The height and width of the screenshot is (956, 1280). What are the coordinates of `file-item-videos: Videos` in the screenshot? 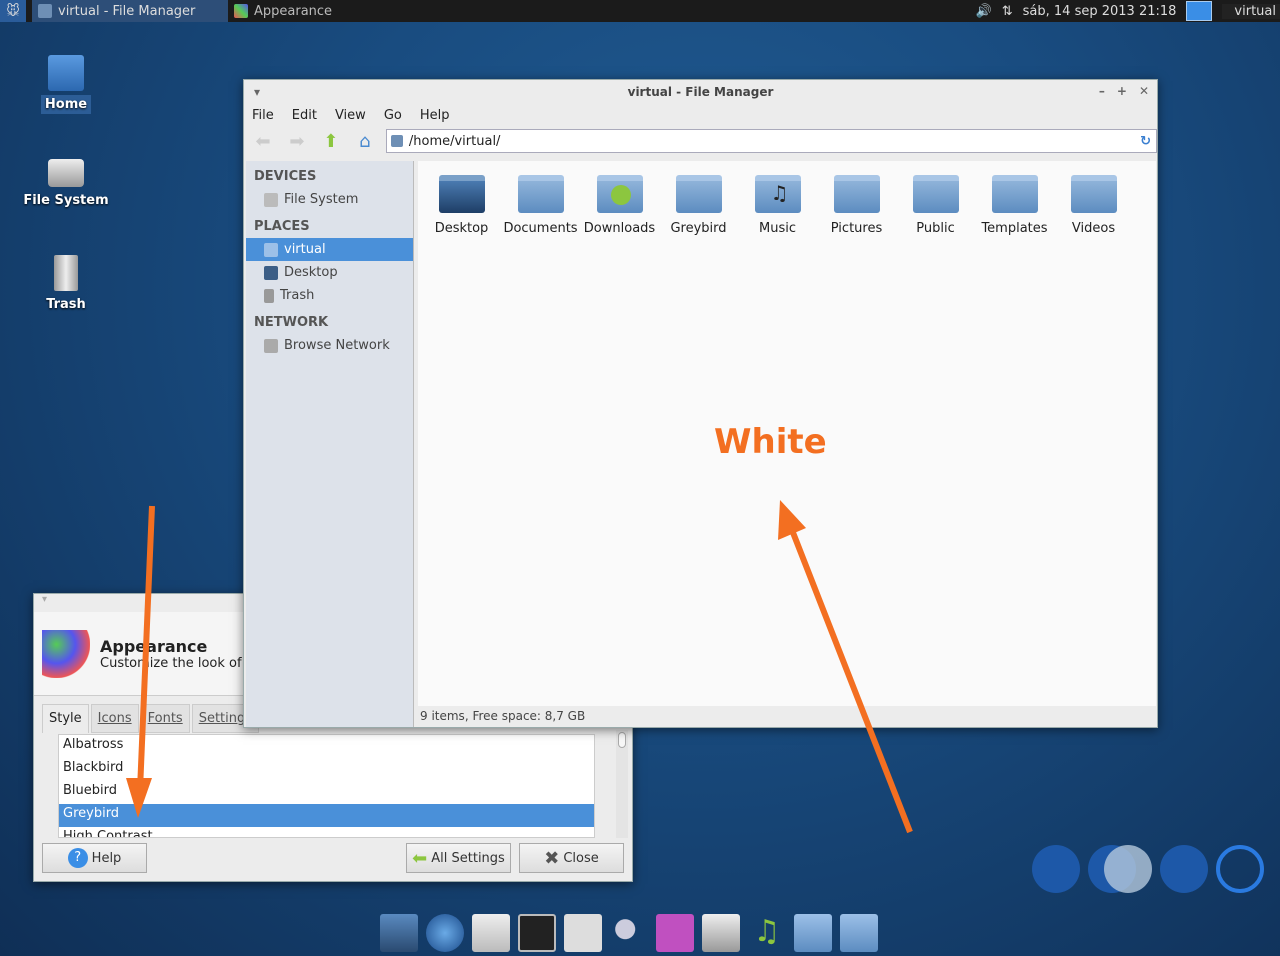 It's located at (1093, 205).